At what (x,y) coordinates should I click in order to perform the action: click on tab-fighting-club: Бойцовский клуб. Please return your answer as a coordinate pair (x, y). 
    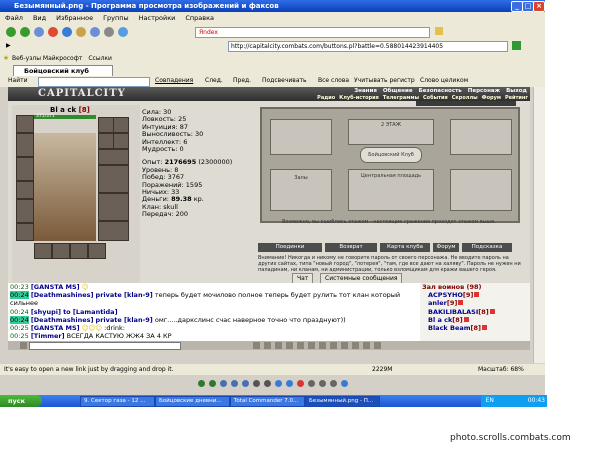
    Looking at the image, I should click on (63, 70).